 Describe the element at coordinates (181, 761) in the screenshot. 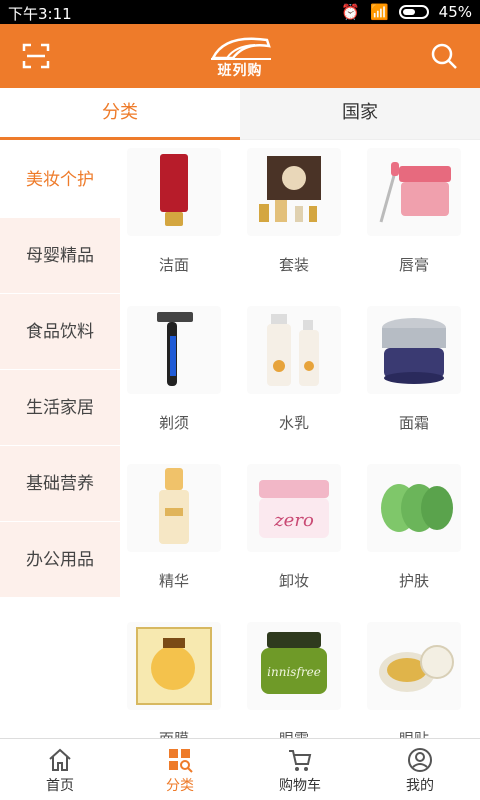

I see `category-icon` at that location.